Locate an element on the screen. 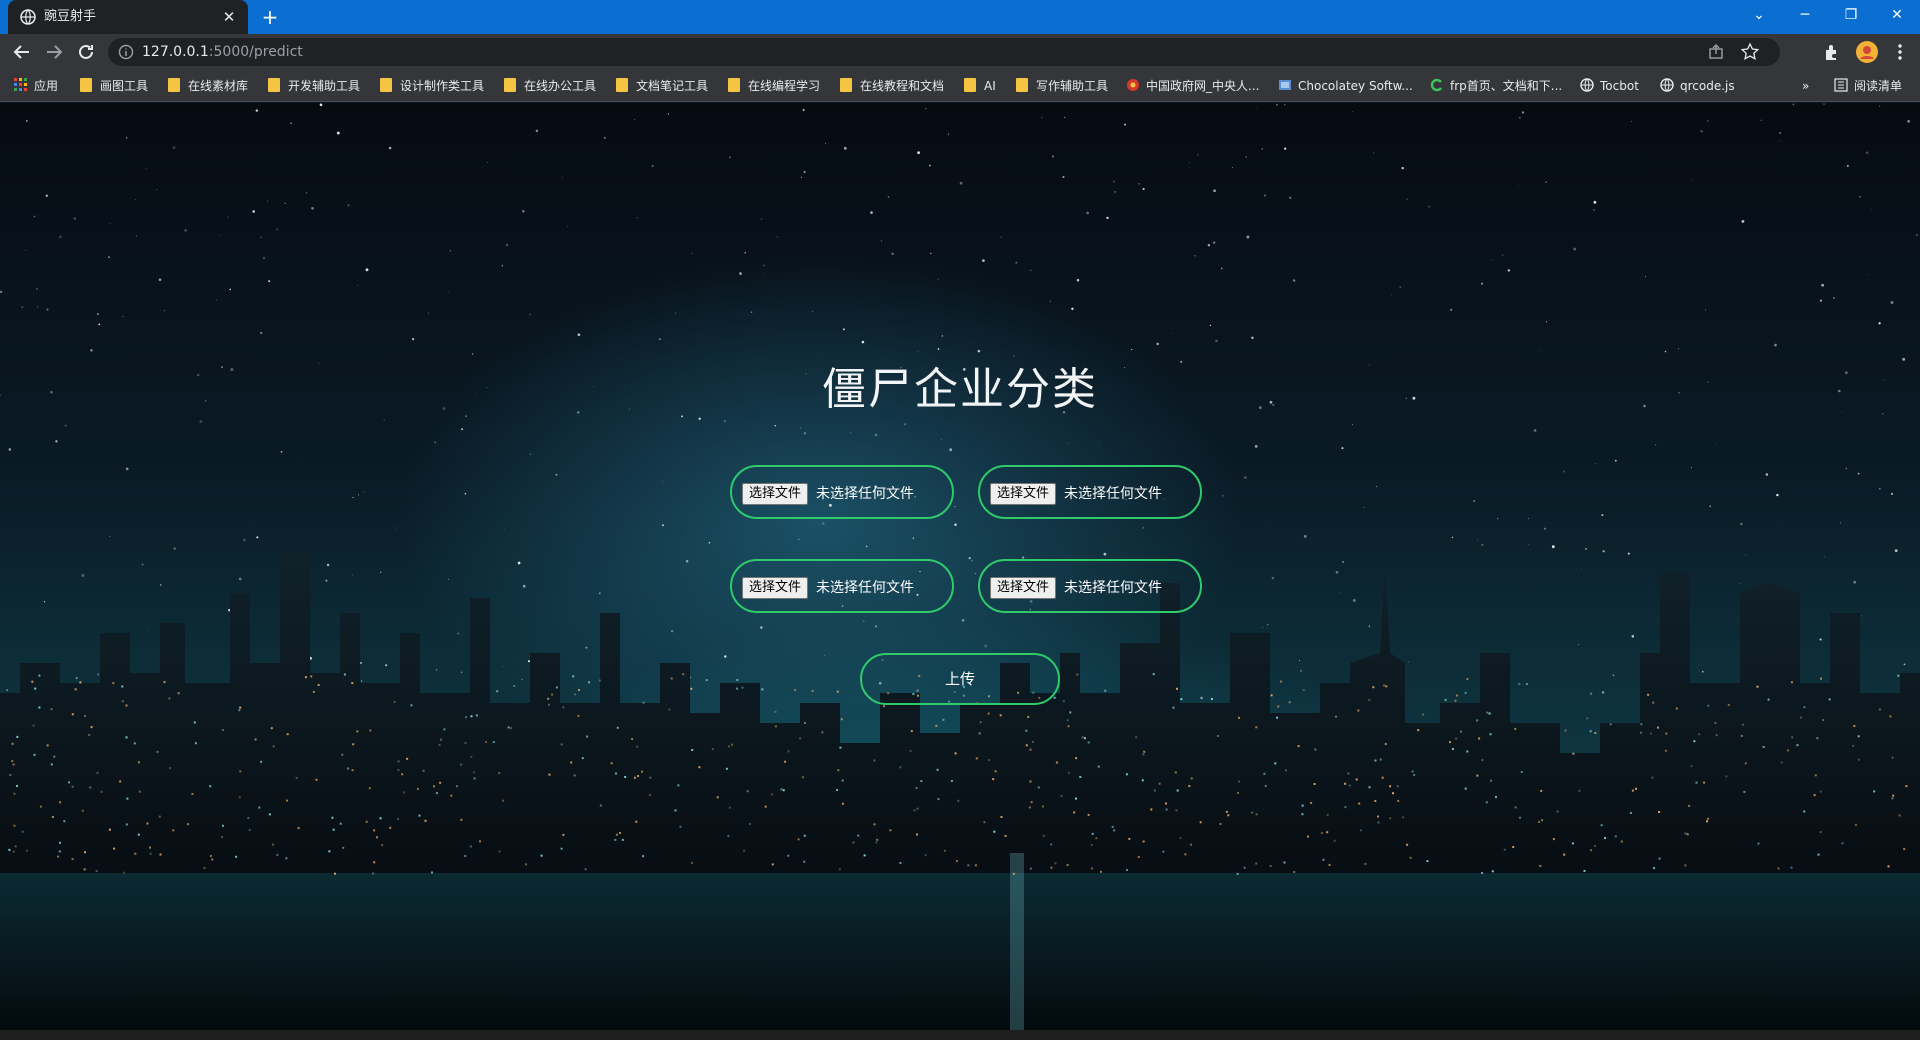 This screenshot has height=1040, width=1920. bookmark-folder: 在线编程学习 is located at coordinates (774, 86).